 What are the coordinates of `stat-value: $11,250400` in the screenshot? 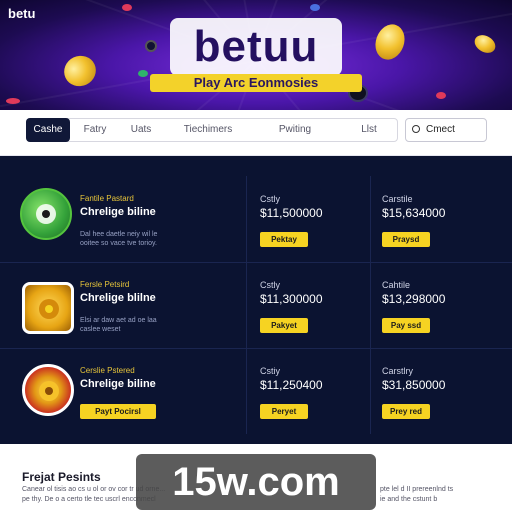 It's located at (291, 385).